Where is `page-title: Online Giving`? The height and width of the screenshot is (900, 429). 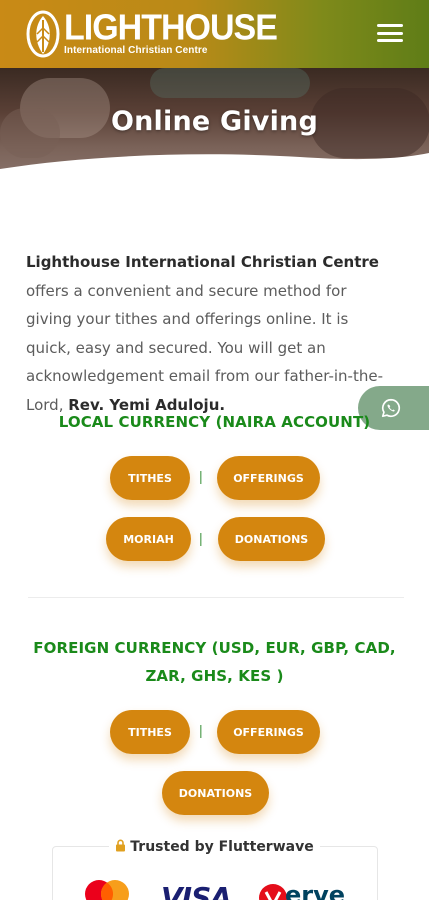 page-title: Online Giving is located at coordinates (214, 121).